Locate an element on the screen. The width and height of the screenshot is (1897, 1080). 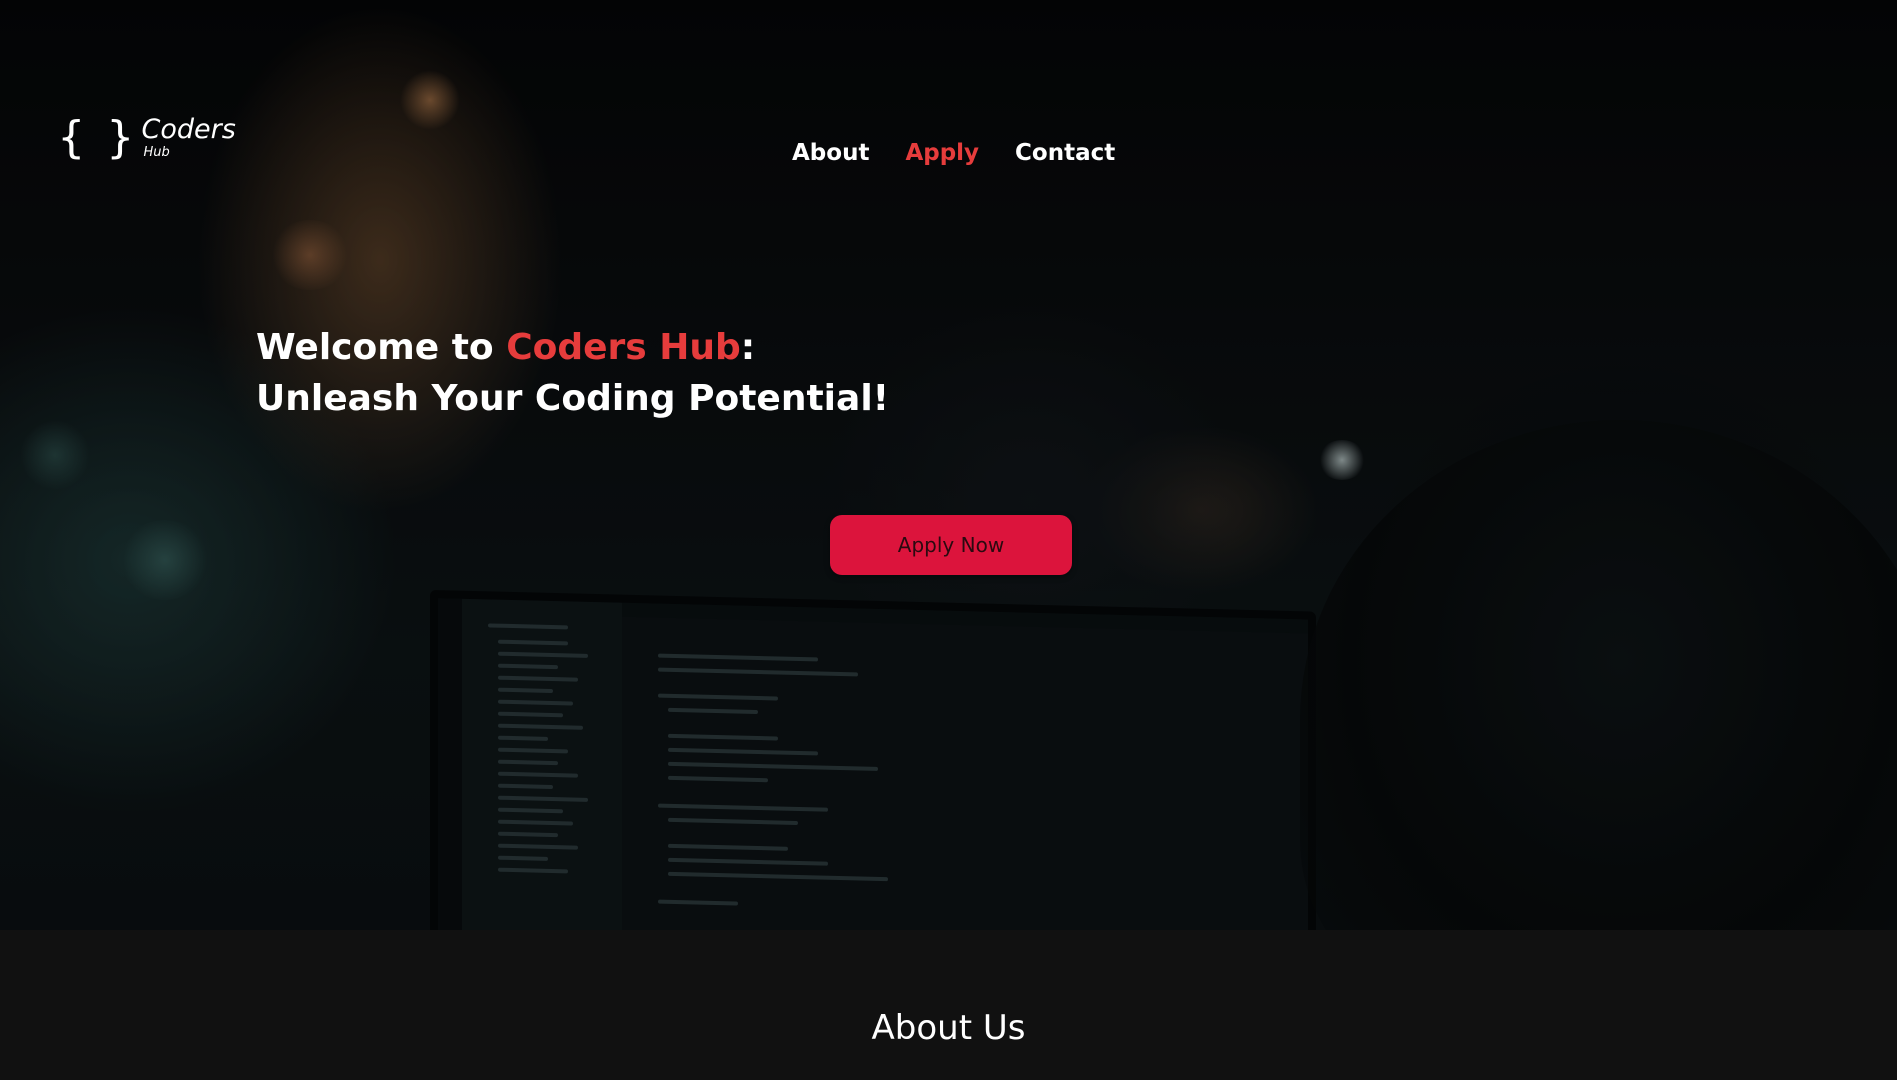
main-nav: About Apply Contact is located at coordinates (953, 153).